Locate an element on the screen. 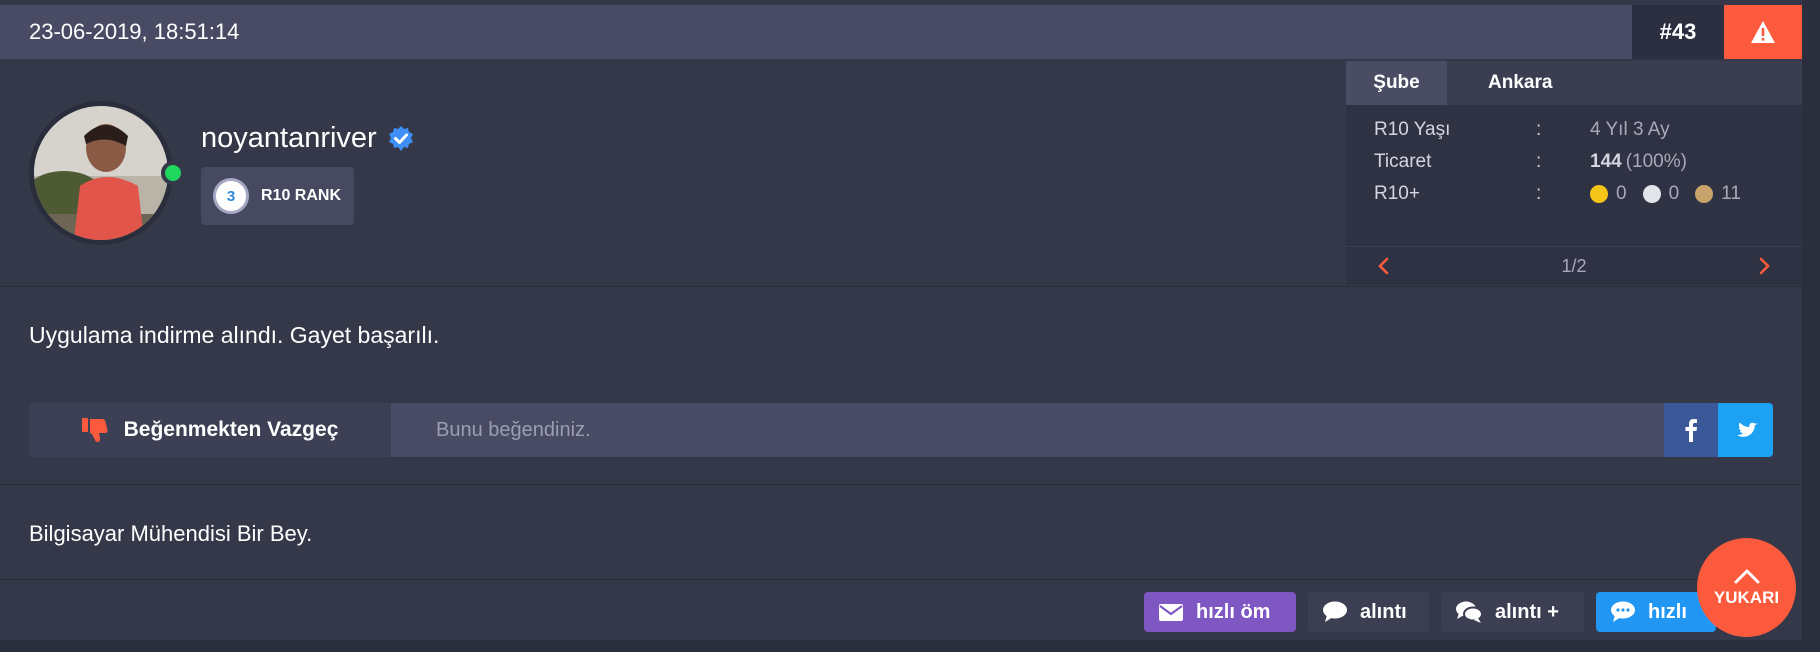 The width and height of the screenshot is (1820, 652). info-value: 144 (100%) is located at coordinates (1638, 162).